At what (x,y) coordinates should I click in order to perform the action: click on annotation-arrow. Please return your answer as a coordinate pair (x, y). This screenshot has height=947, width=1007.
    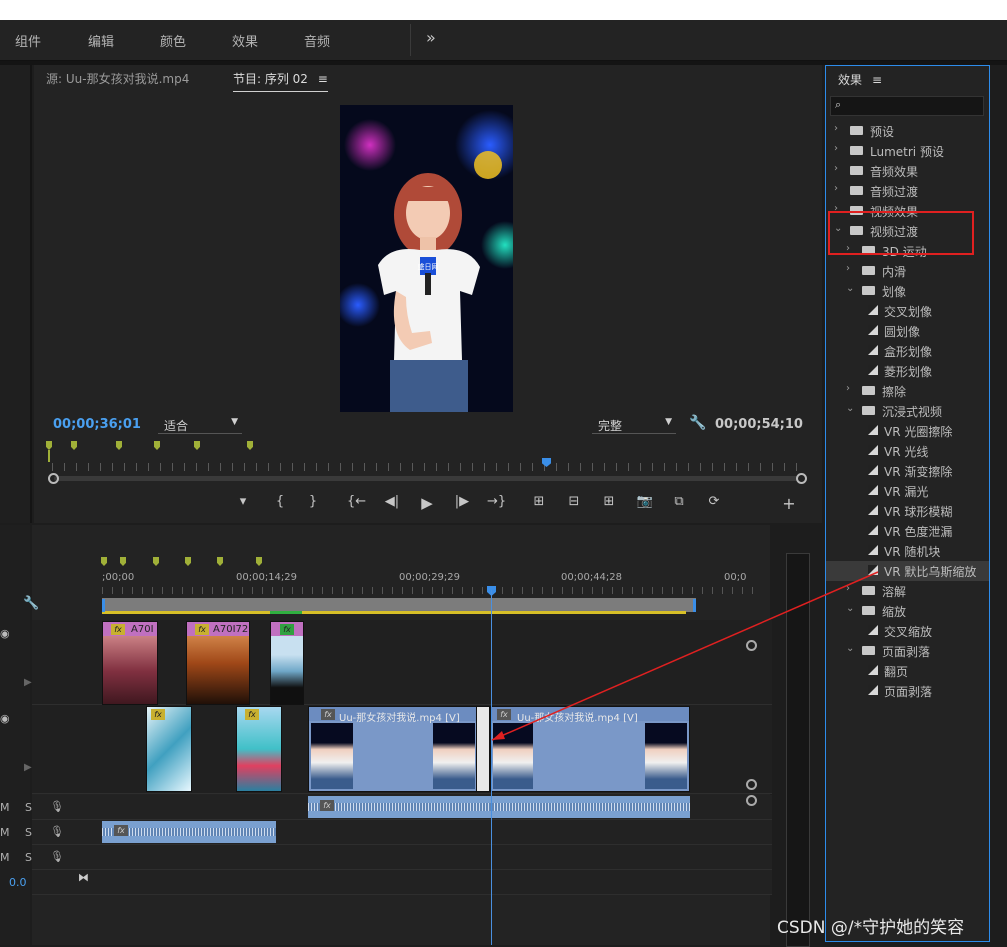
    Looking at the image, I should click on (685, 656).